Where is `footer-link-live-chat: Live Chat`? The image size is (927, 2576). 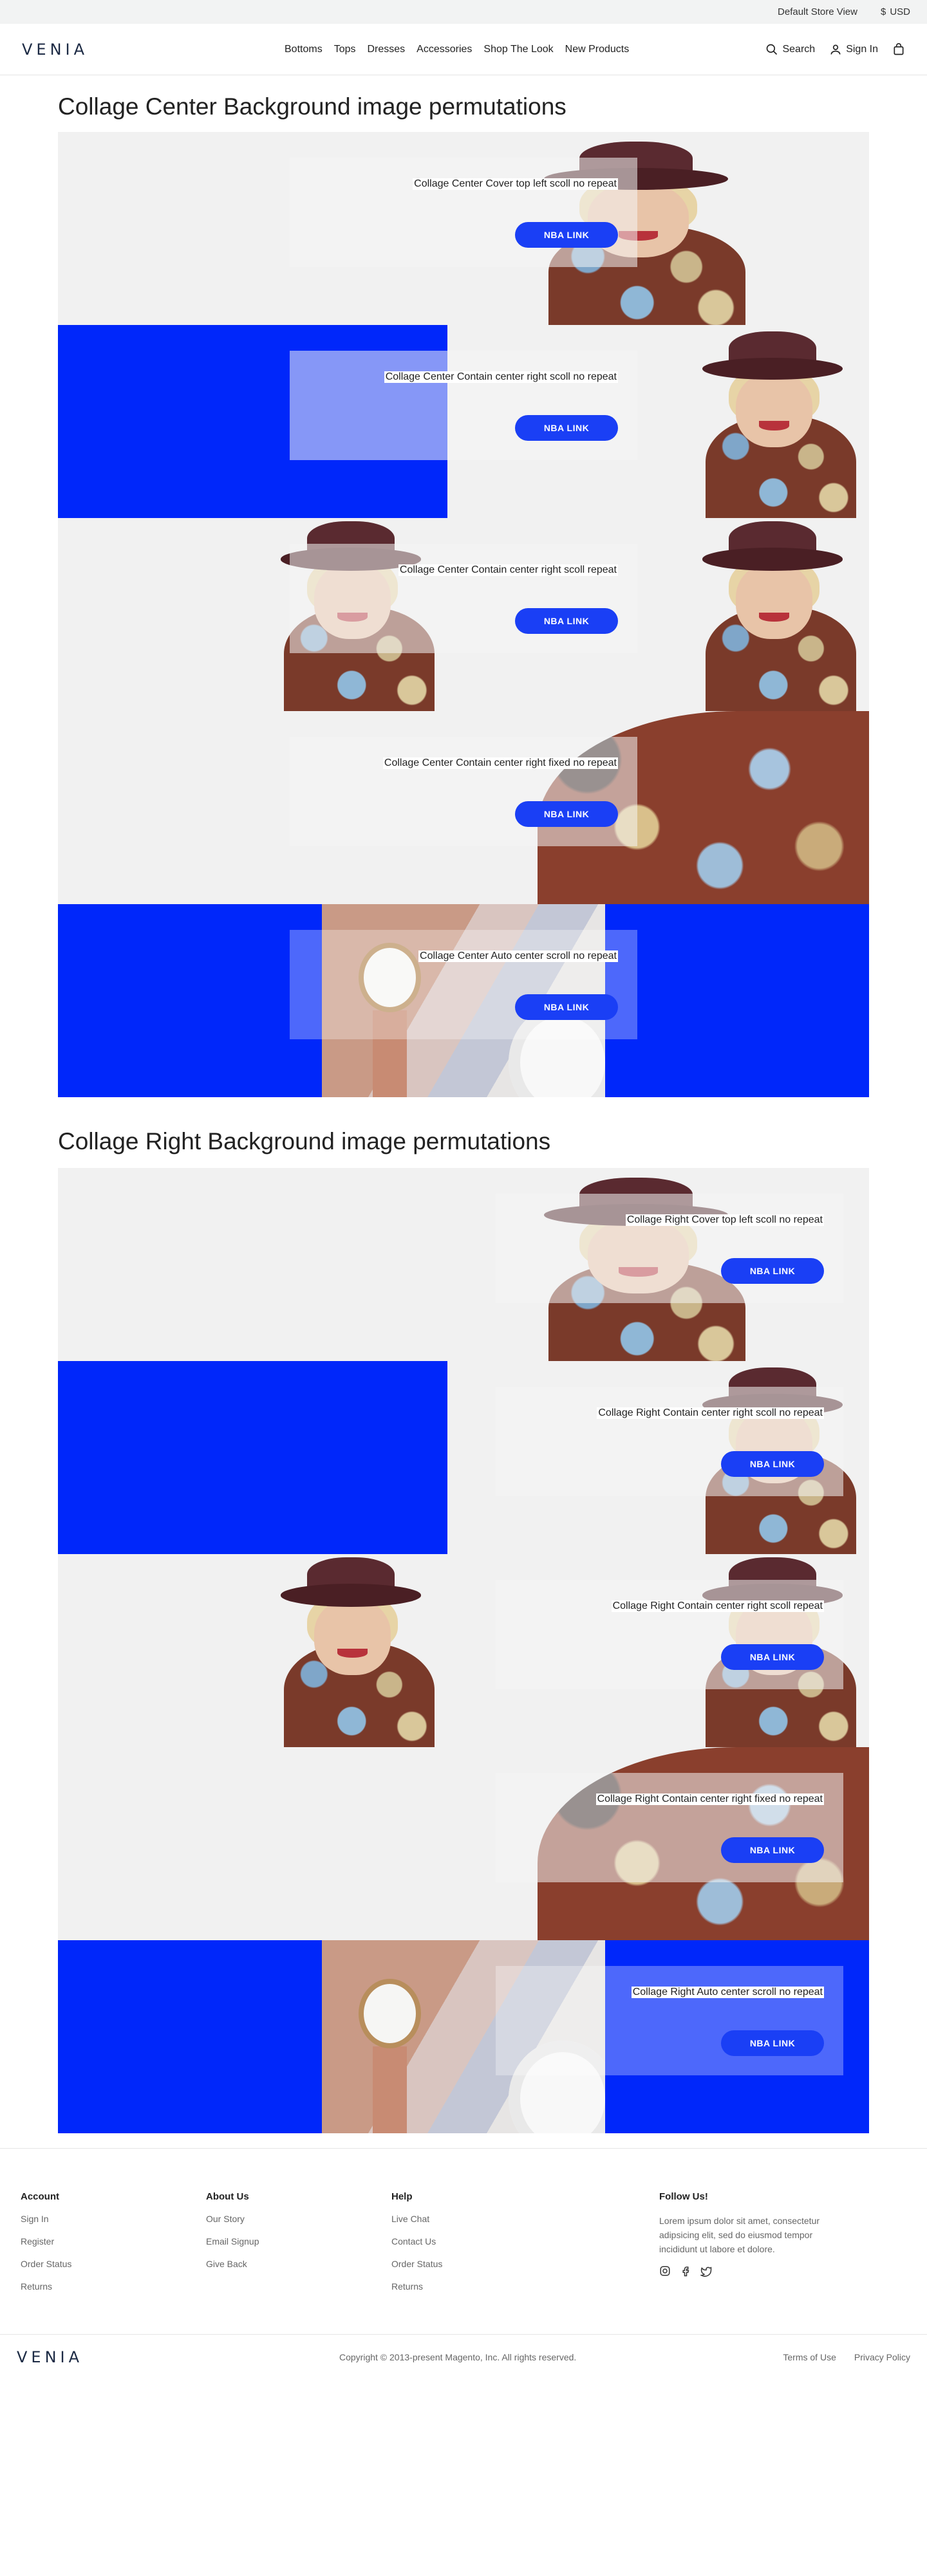 footer-link-live-chat: Live Chat is located at coordinates (416, 2219).